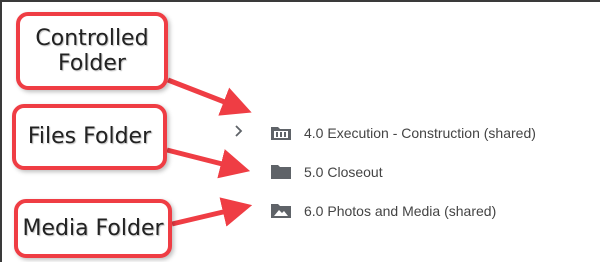 This screenshot has width=600, height=262. Describe the element at coordinates (343, 172) in the screenshot. I see `folder-label: 5.0 Closeout` at that location.